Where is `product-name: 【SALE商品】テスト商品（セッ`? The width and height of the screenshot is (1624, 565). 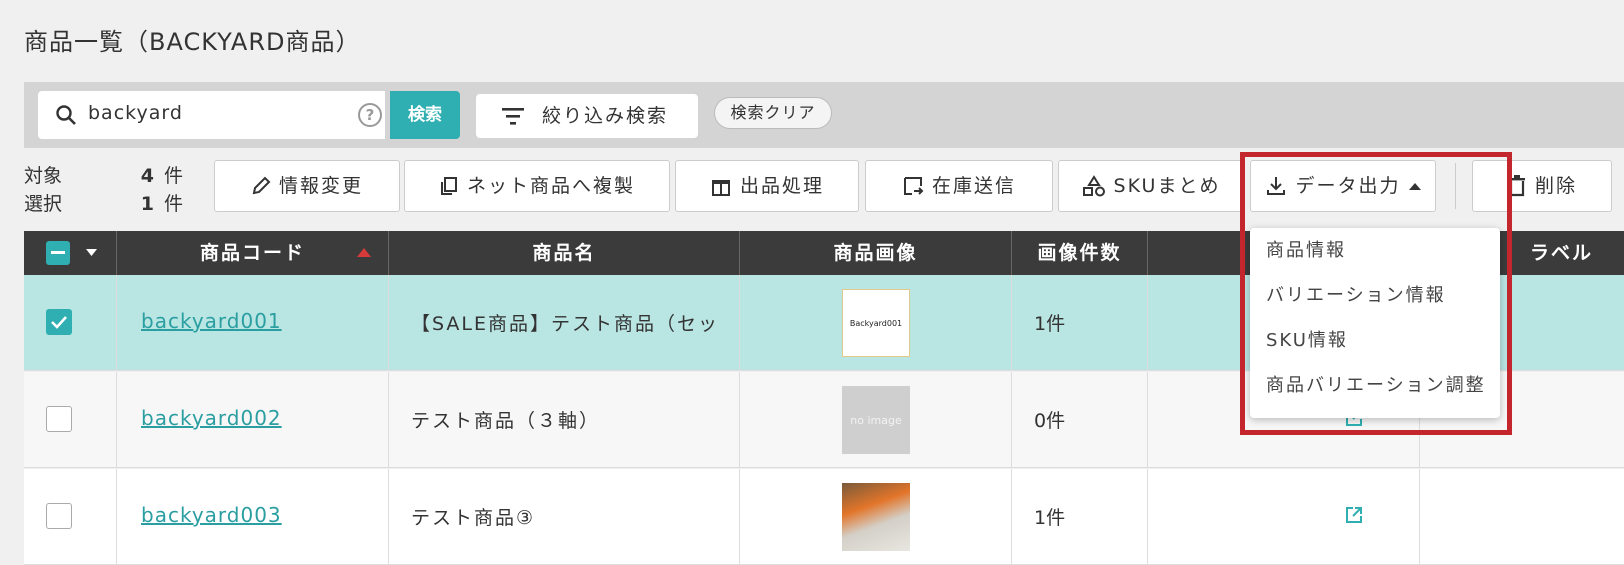
product-name: 【SALE商品】テスト商品（セッ is located at coordinates (565, 324).